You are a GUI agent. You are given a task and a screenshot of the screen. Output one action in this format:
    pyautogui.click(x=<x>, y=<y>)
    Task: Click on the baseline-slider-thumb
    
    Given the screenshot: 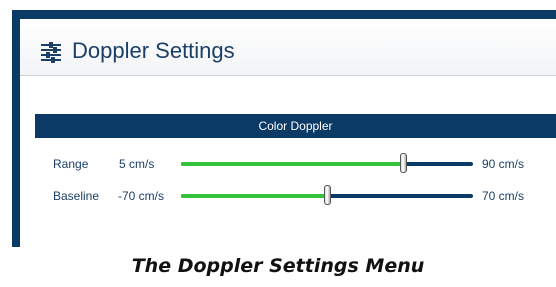 What is the action you would take?
    pyautogui.click(x=327, y=195)
    